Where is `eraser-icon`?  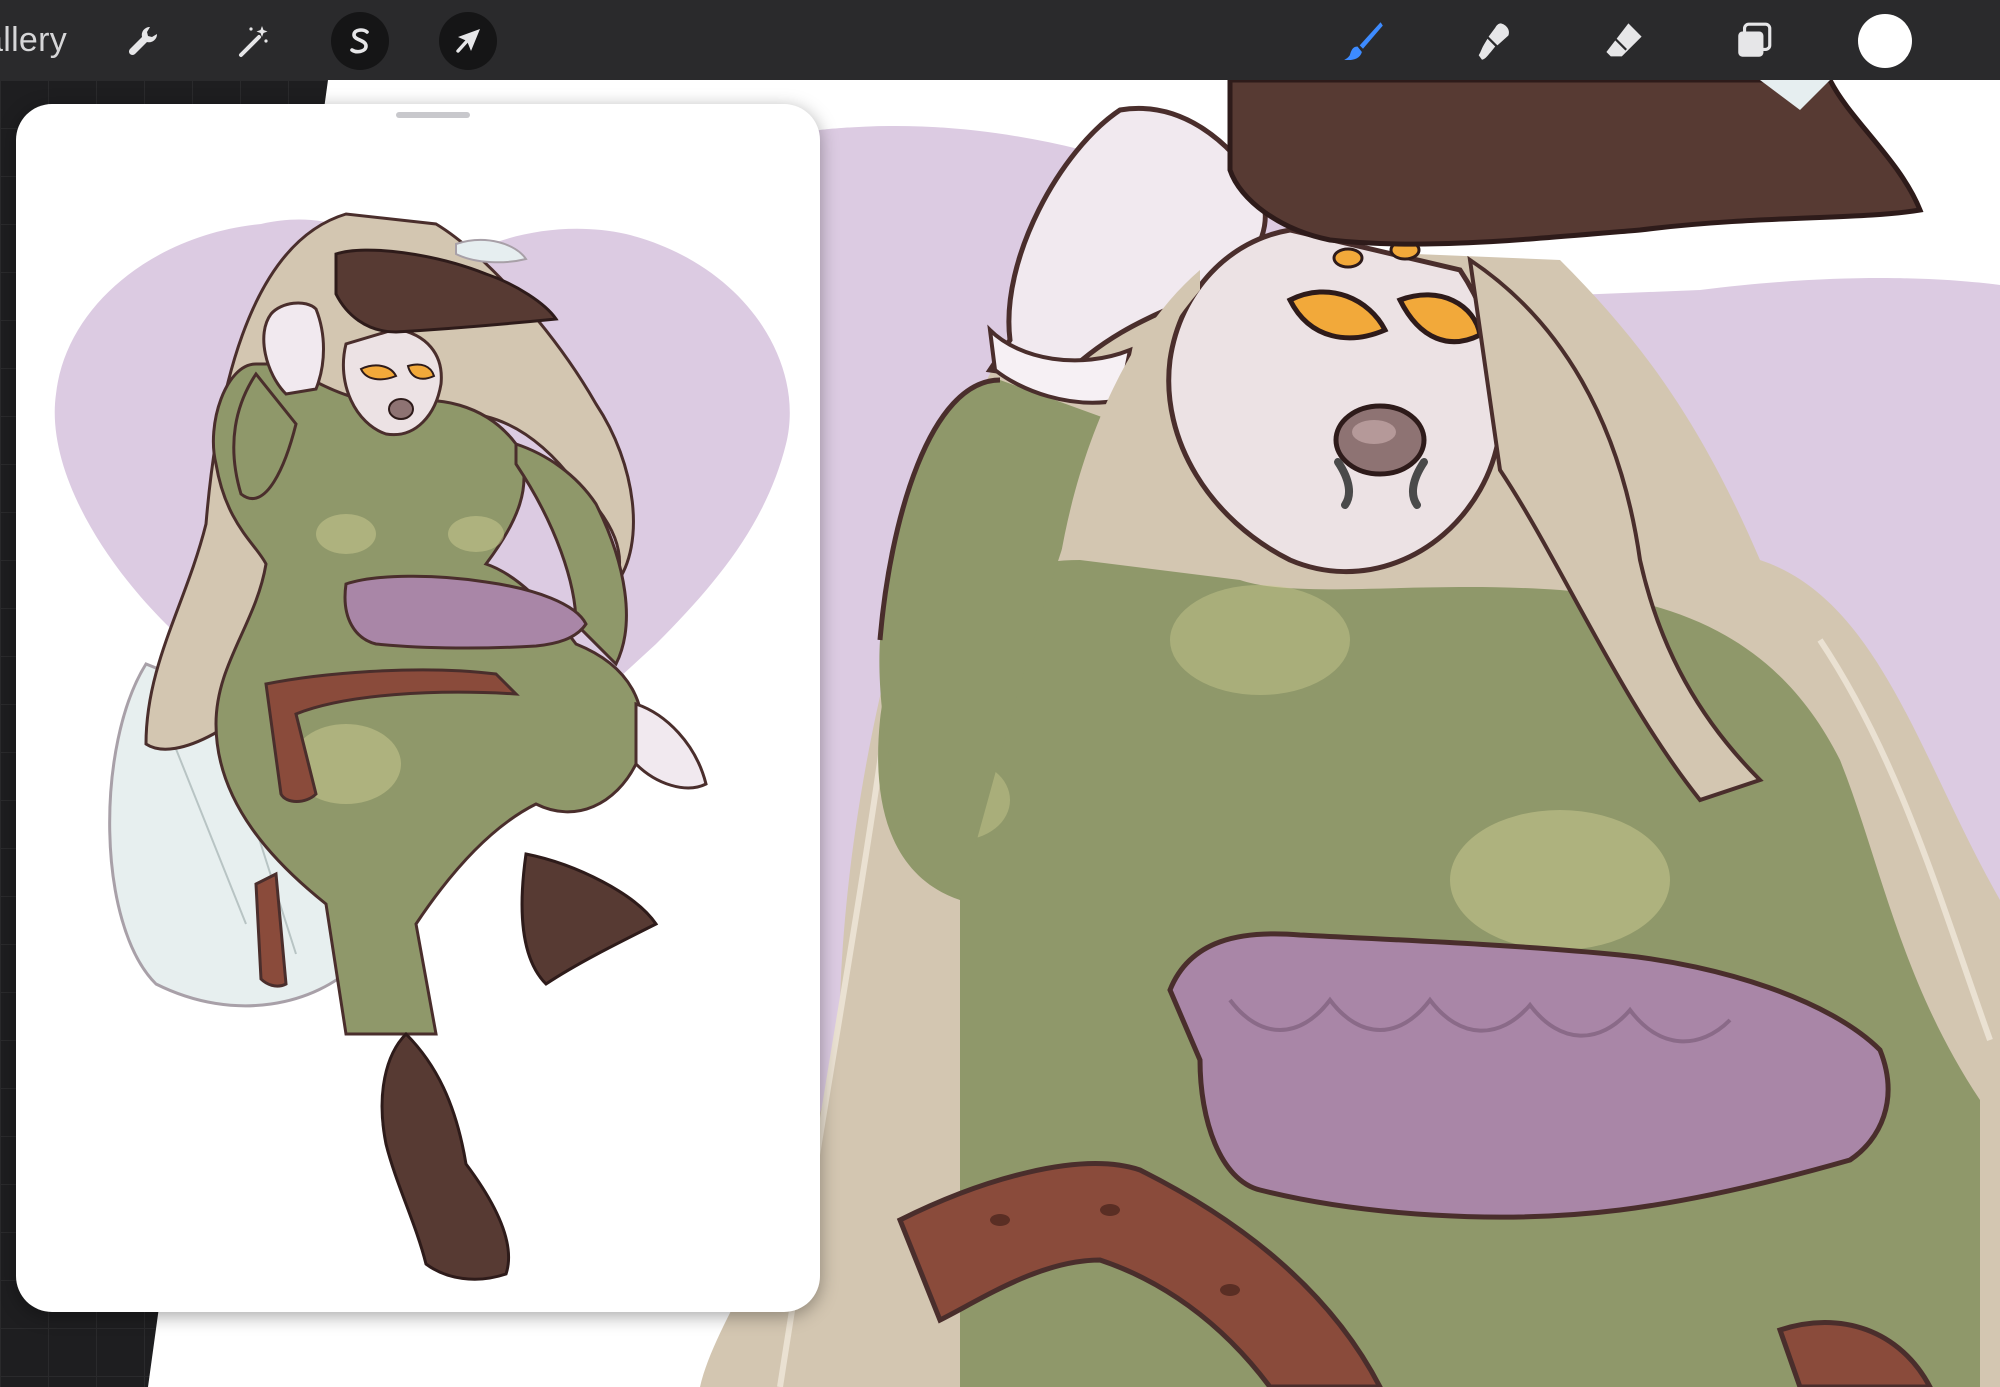
eraser-icon is located at coordinates (1624, 40).